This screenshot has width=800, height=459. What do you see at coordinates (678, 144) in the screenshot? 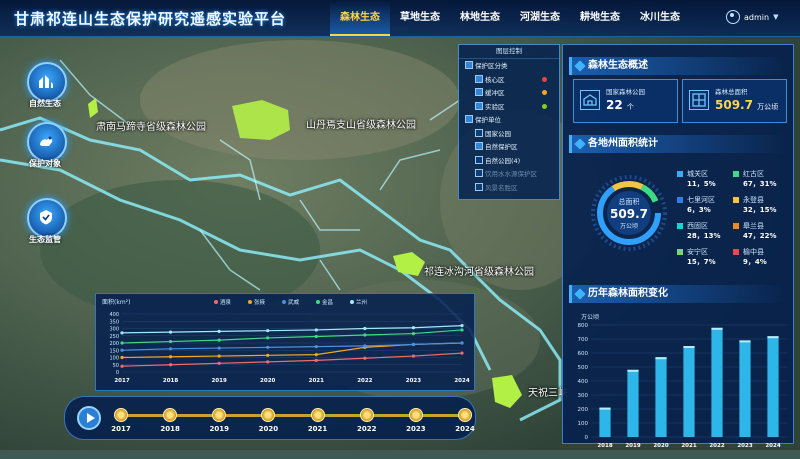
I see `area-stats-header: 各地州面积统计` at bounding box center [678, 144].